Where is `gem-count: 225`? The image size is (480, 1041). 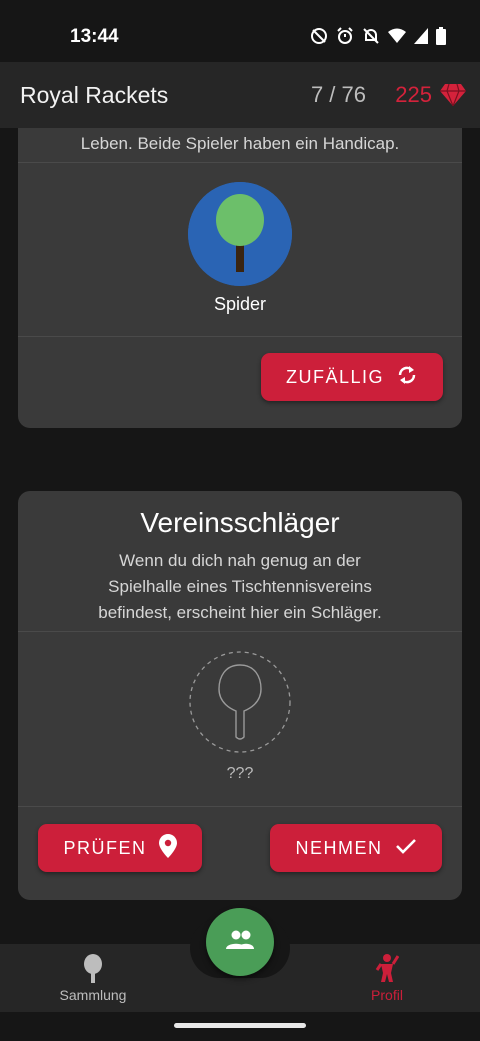
gem-count: 225 is located at coordinates (413, 94).